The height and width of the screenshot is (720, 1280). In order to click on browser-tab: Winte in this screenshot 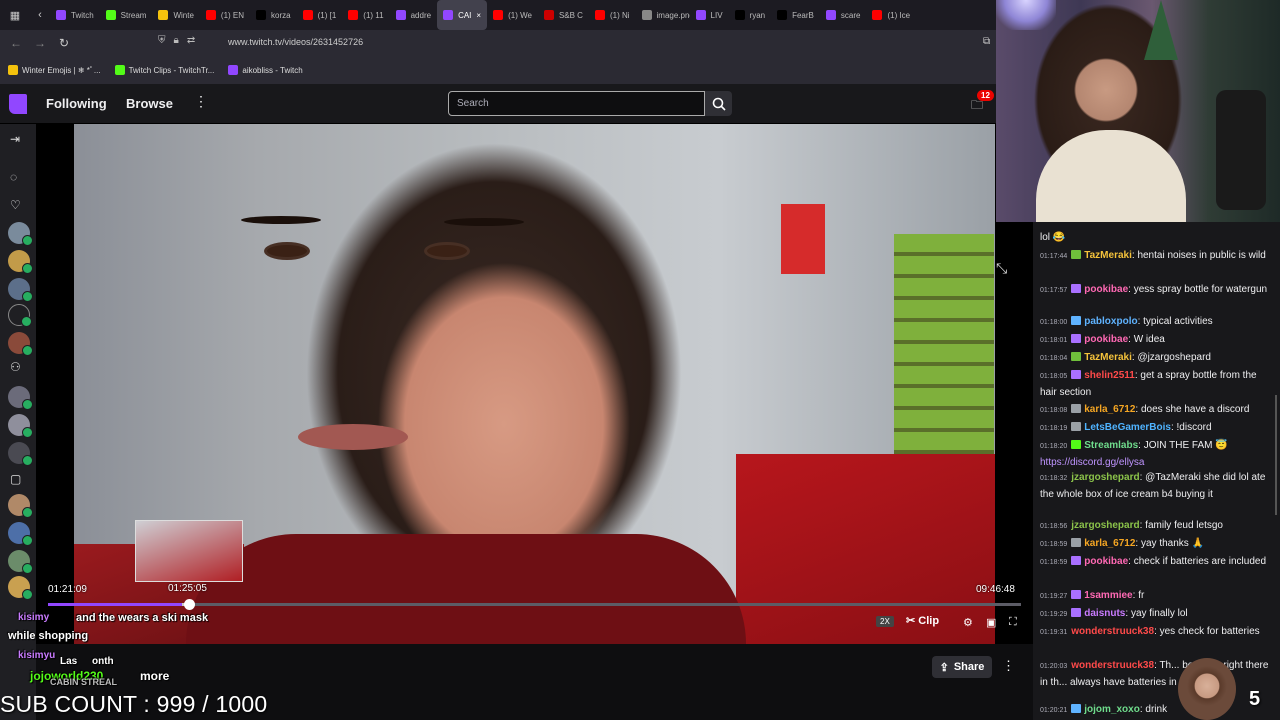, I will do `click(175, 15)`.